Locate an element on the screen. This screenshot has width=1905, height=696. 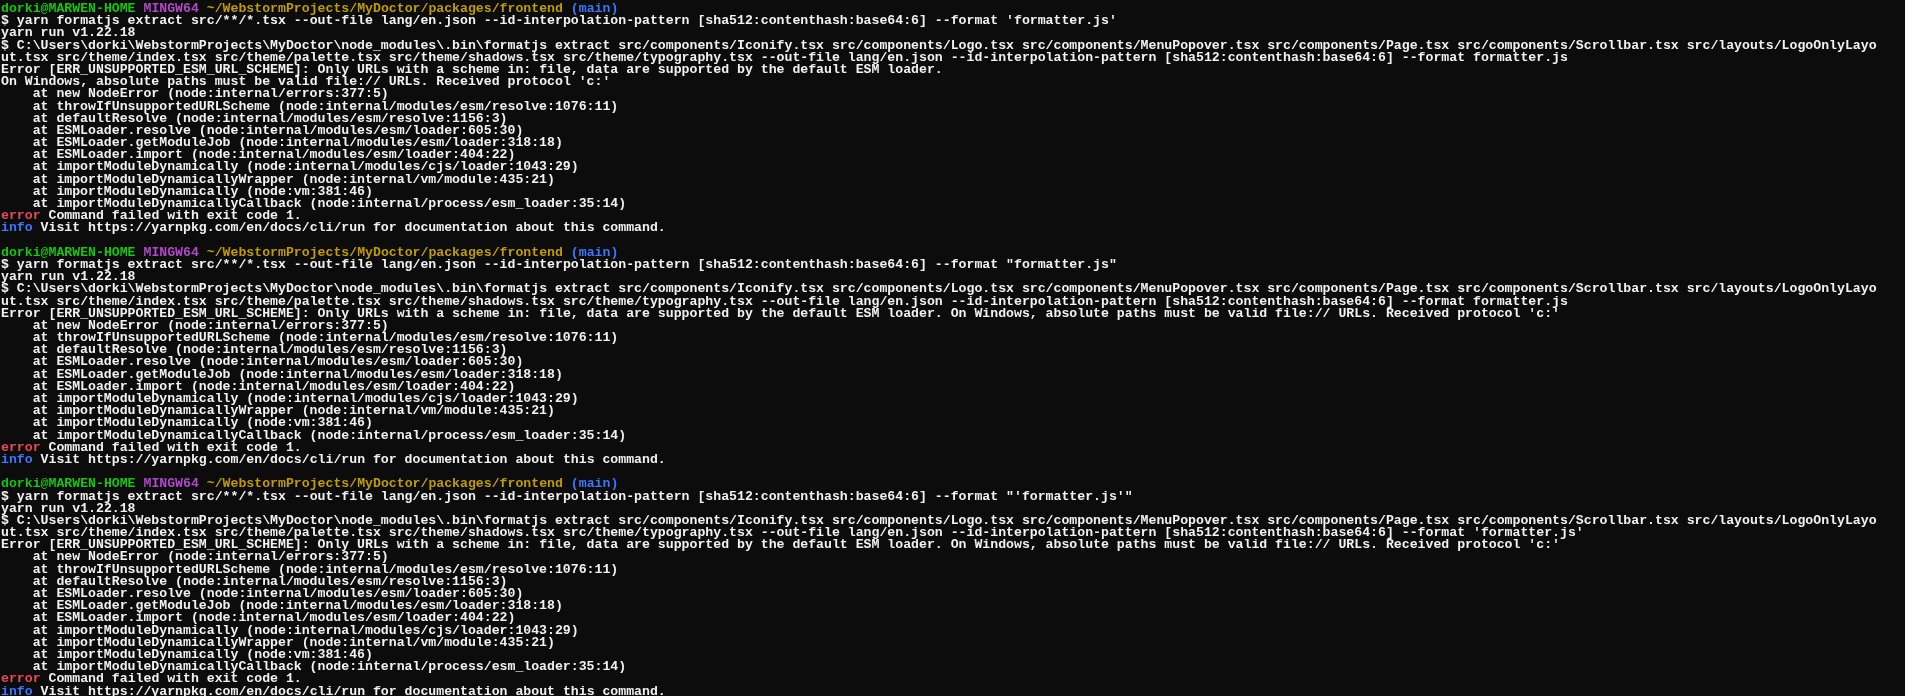
info-label: info is located at coordinates (17, 228).